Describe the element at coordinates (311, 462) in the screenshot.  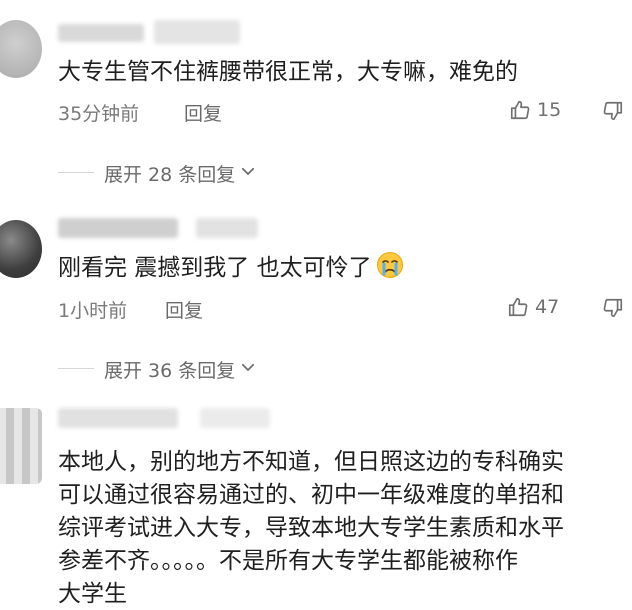
I see `comment-line: 本地人，别的地方不知道，但日照这边的专科确实` at that location.